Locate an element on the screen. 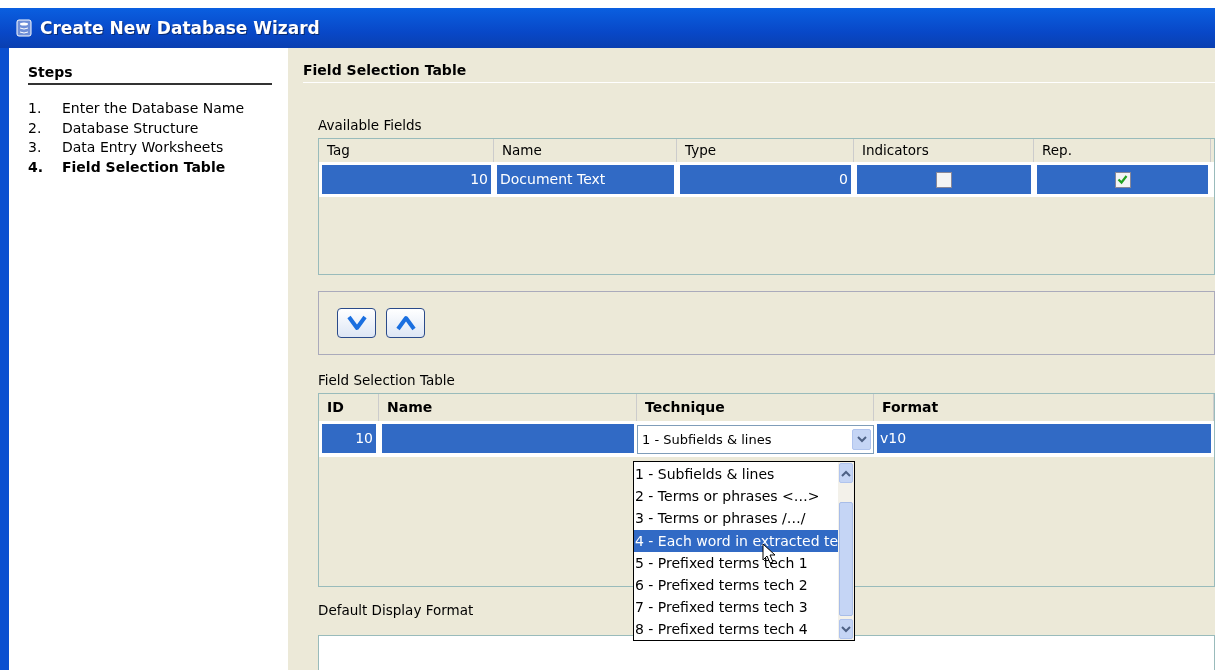 This screenshot has width=1215, height=670. step-item: 3. Data Entry Worksheets is located at coordinates (126, 147).